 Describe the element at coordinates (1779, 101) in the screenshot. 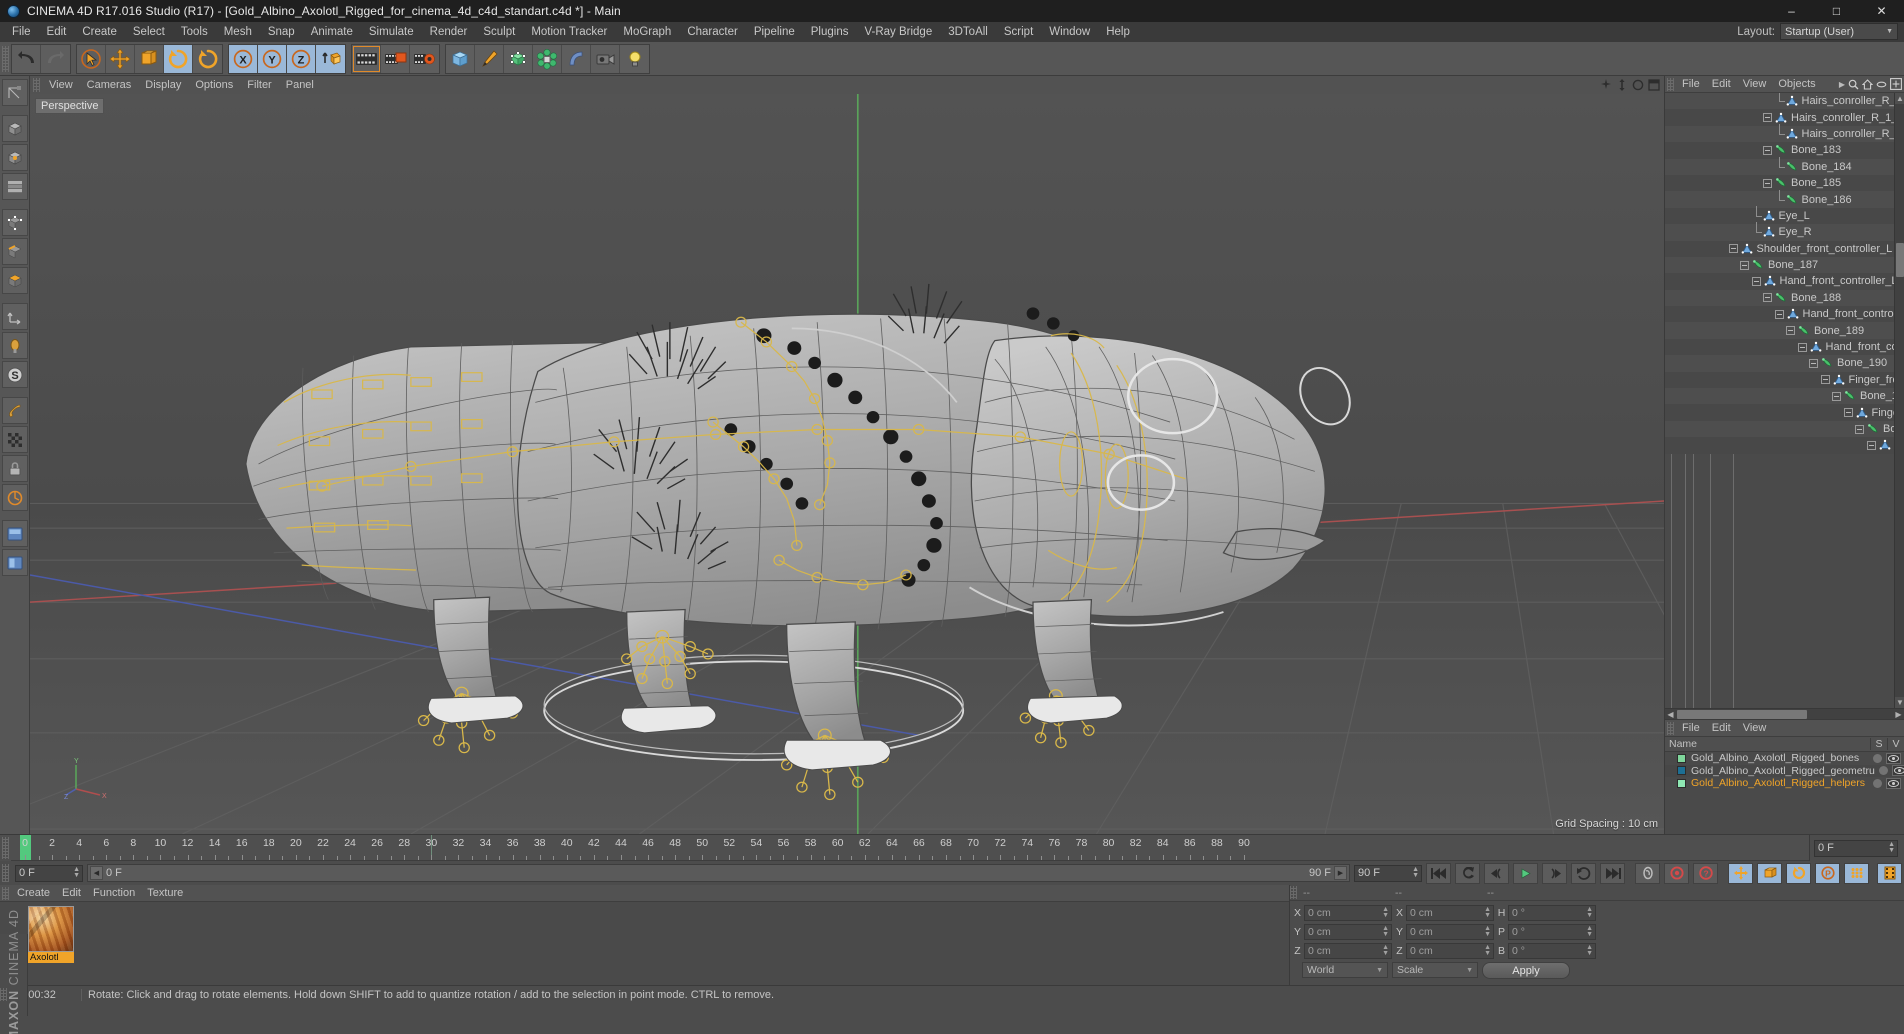

I see `object-tree-row: Hairs_conroller_R_` at that location.